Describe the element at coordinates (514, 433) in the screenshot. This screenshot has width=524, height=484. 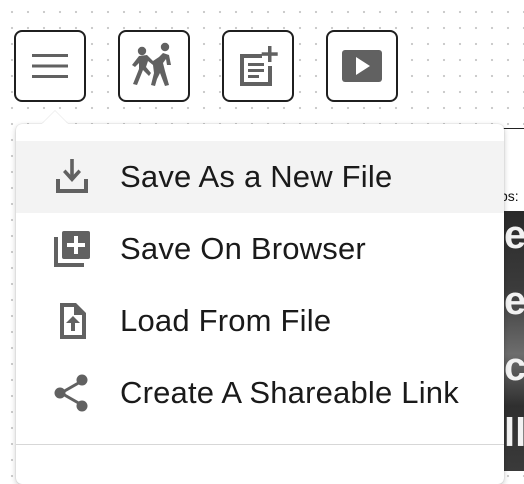
I see `strip-char-4: ll` at that location.